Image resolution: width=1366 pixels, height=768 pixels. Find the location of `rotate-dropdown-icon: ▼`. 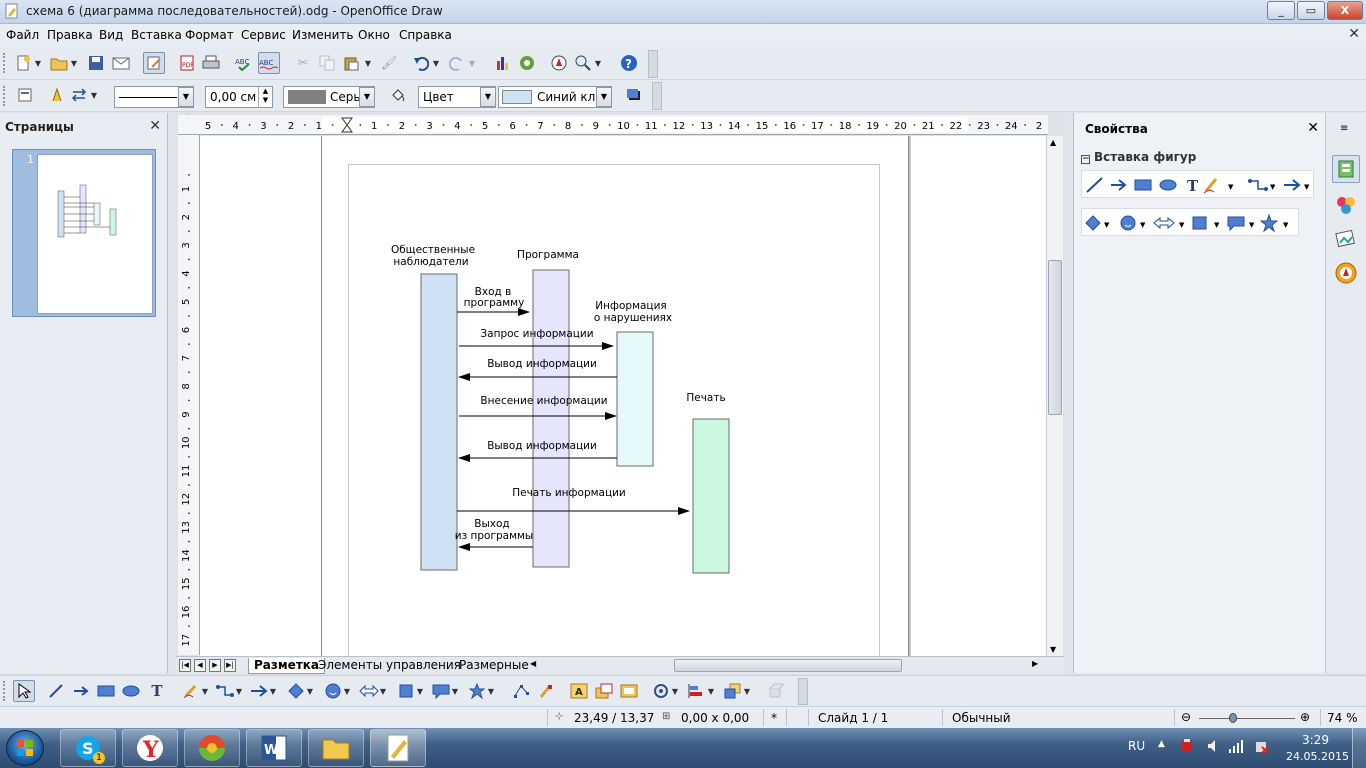

rotate-dropdown-icon: ▼ is located at coordinates (675, 691).